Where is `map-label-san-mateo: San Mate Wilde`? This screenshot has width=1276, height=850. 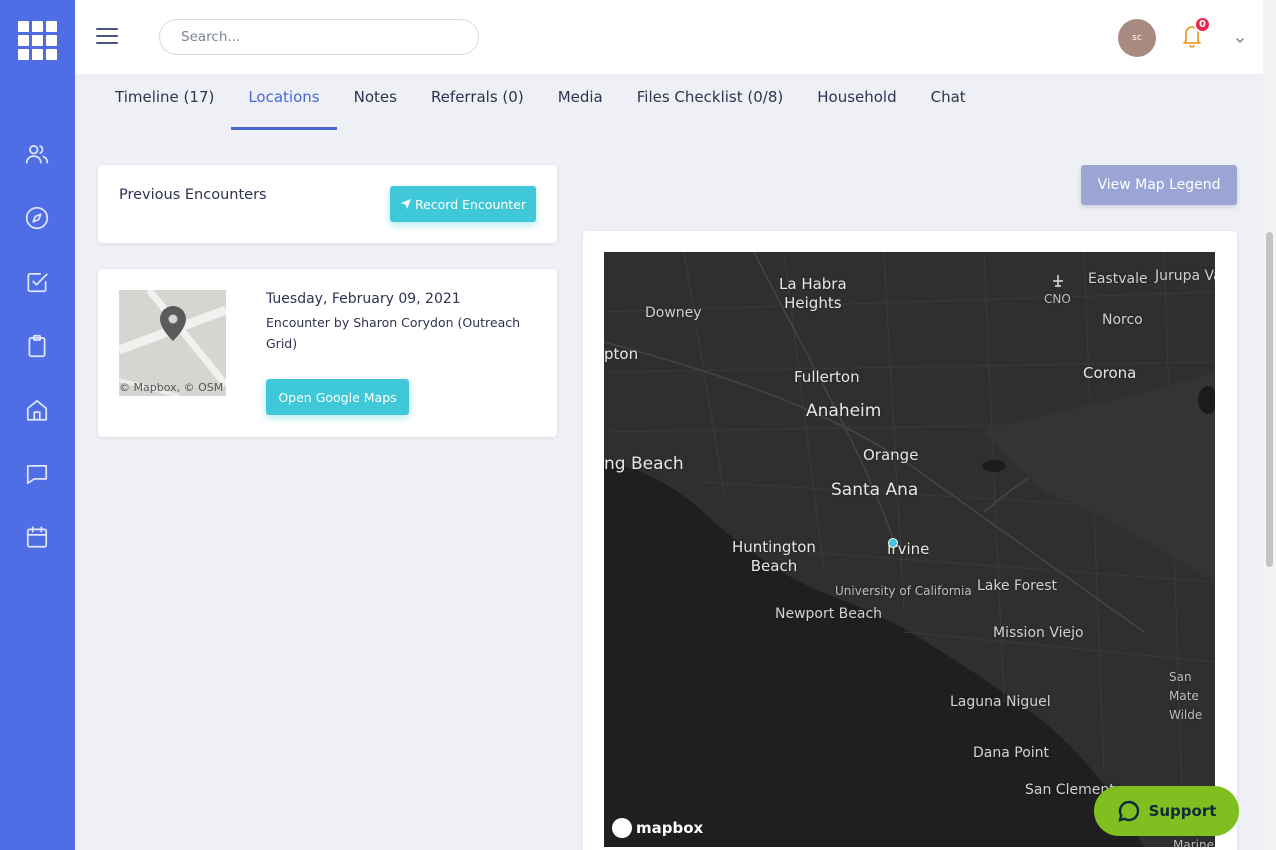 map-label-san-mateo: San Mate Wilde is located at coordinates (1186, 696).